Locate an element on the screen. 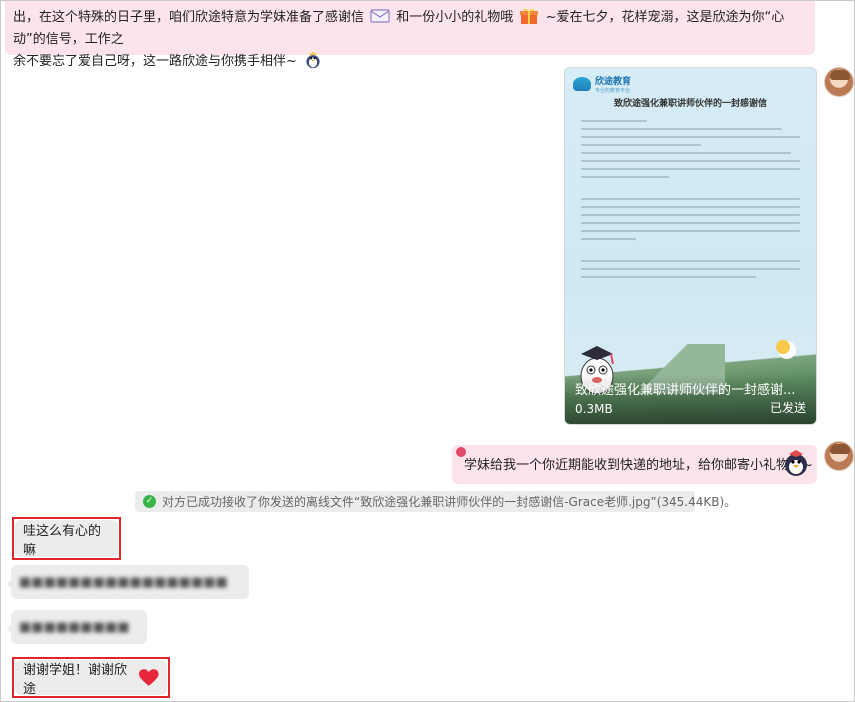  incoming-message: ■■■■■■■■■■■■■■■■■ is located at coordinates (128, 582).